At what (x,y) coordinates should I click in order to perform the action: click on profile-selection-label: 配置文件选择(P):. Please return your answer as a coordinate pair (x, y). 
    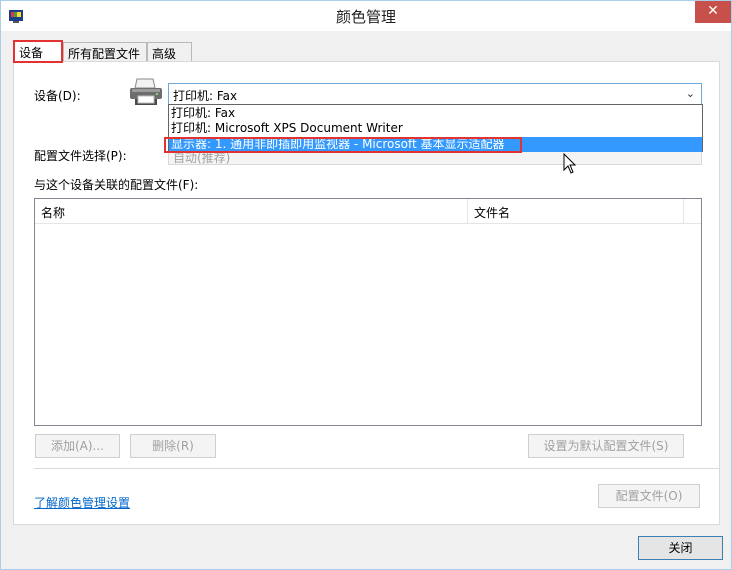
    Looking at the image, I should click on (80, 156).